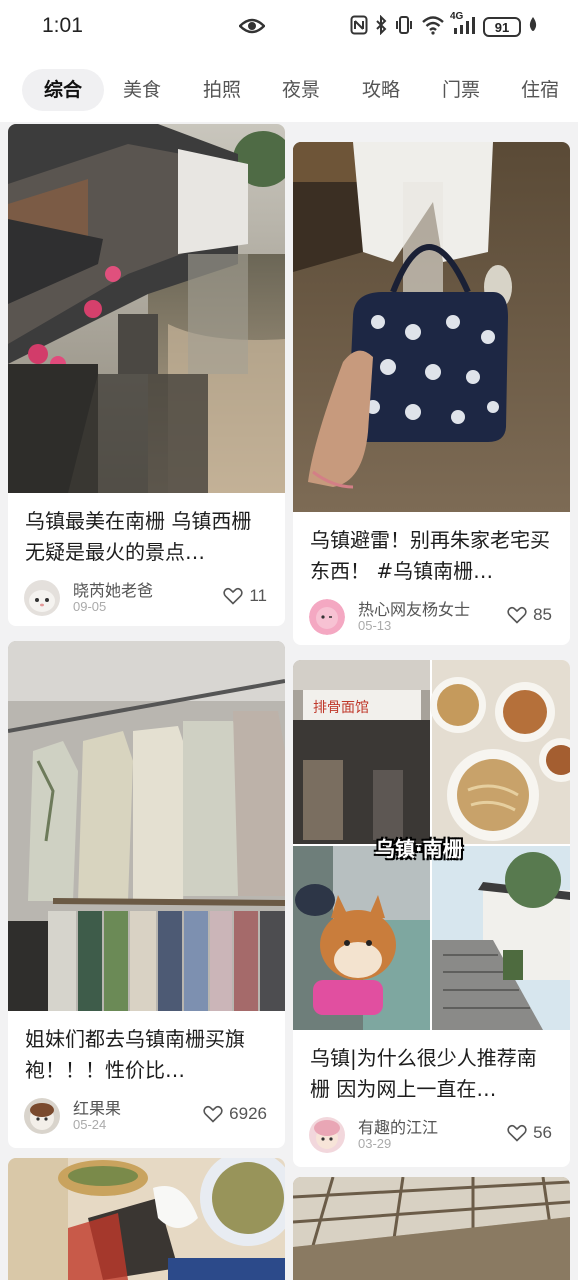 The width and height of the screenshot is (578, 1280). Describe the element at coordinates (63, 90) in the screenshot. I see `tab-comprehensive: 综合` at that location.